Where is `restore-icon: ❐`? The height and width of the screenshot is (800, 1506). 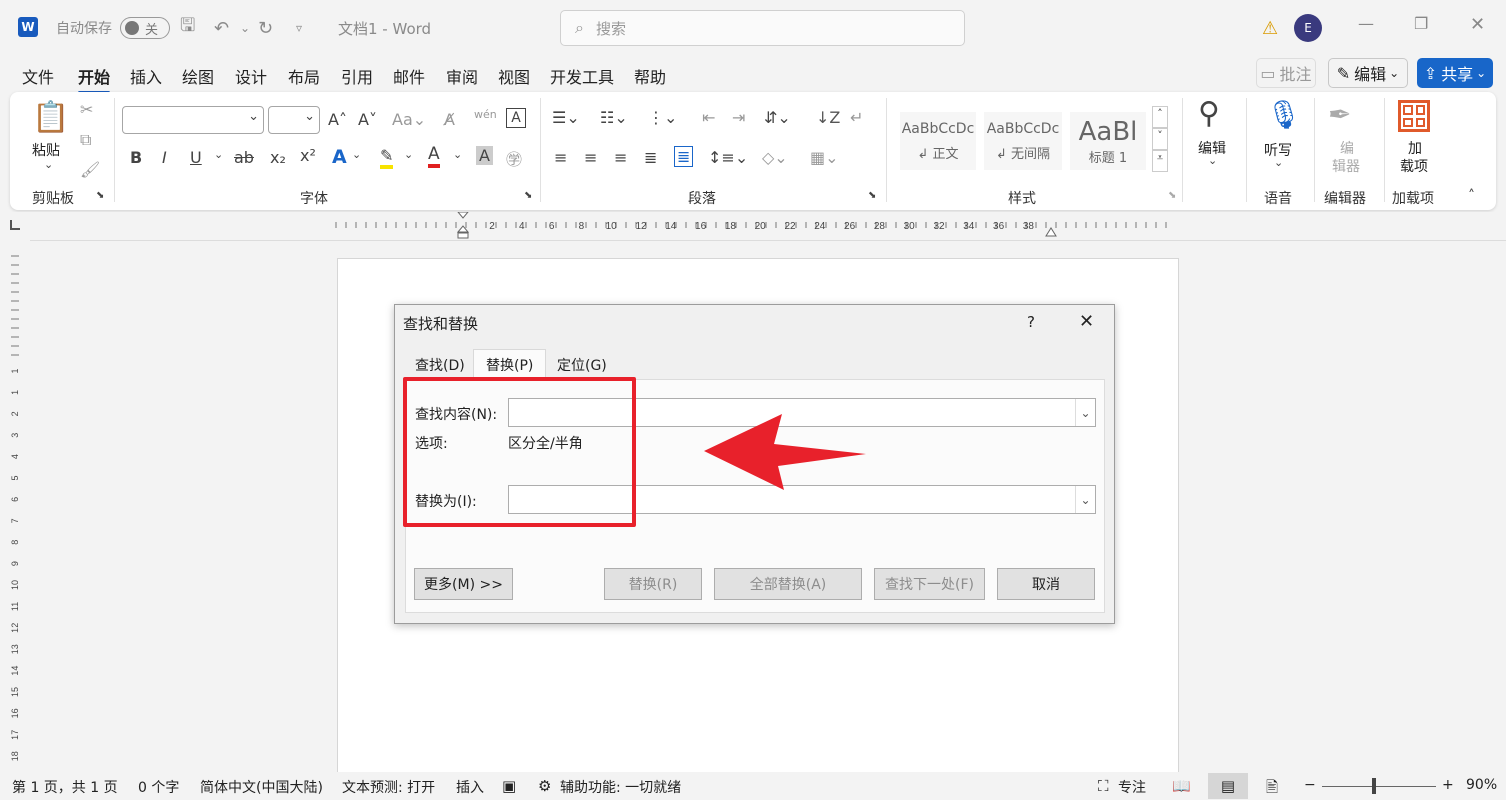
restore-icon: ❐ is located at coordinates (1421, 23).